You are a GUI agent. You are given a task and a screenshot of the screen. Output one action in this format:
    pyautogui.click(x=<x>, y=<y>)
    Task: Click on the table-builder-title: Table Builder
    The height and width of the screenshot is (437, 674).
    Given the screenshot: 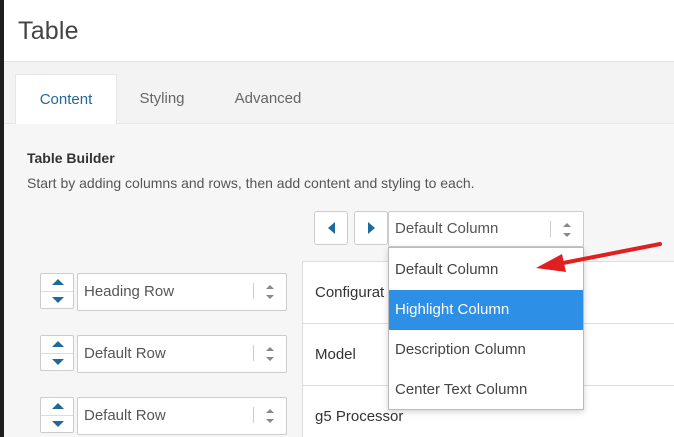 What is the action you would take?
    pyautogui.click(x=71, y=158)
    